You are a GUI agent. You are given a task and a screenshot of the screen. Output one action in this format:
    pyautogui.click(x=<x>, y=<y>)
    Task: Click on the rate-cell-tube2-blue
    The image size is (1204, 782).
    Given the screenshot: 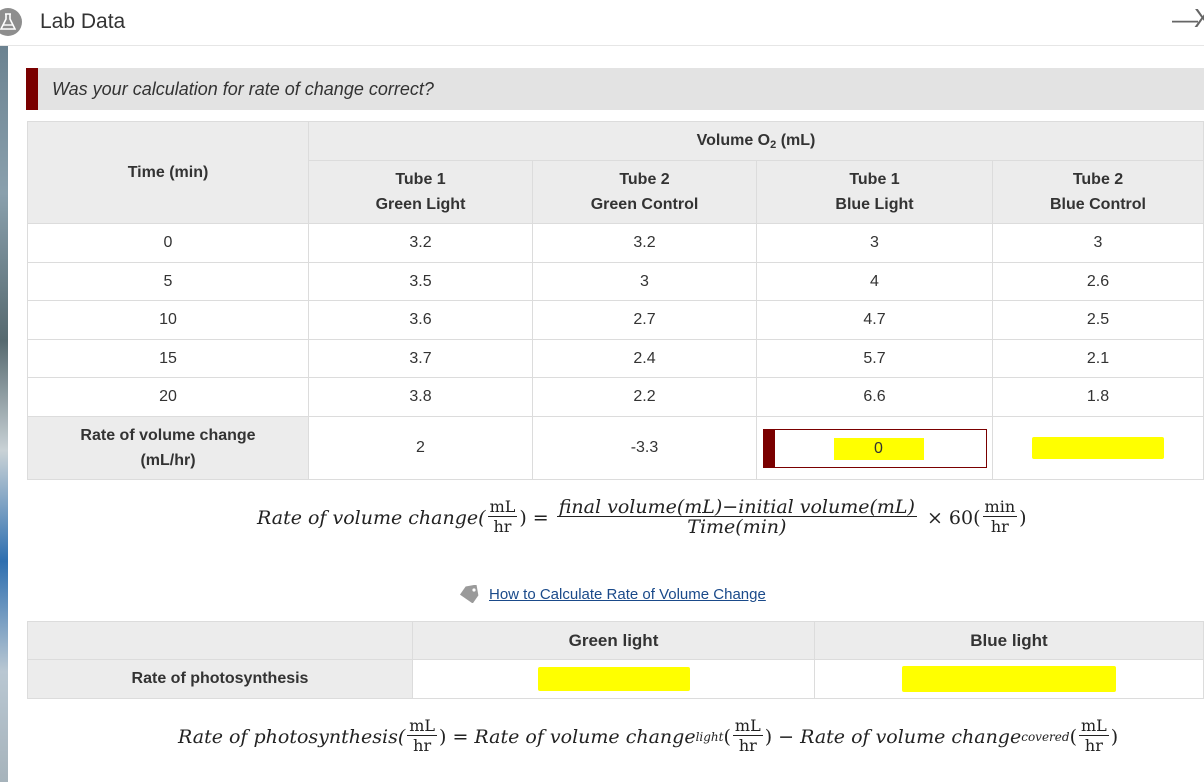 What is the action you would take?
    pyautogui.click(x=1098, y=448)
    